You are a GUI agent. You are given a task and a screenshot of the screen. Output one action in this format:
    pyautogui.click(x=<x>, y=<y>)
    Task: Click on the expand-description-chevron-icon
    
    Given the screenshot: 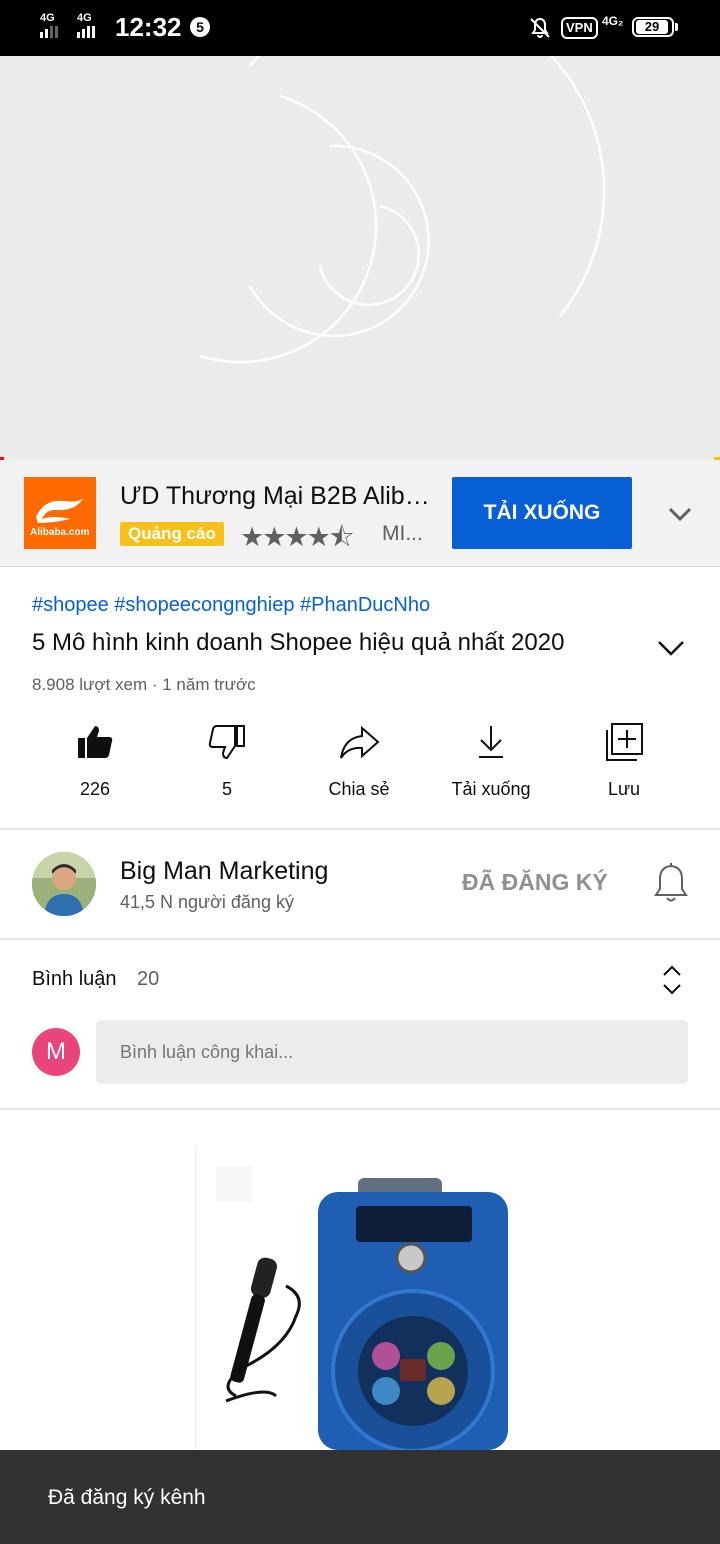 What is the action you would take?
    pyautogui.click(x=671, y=648)
    